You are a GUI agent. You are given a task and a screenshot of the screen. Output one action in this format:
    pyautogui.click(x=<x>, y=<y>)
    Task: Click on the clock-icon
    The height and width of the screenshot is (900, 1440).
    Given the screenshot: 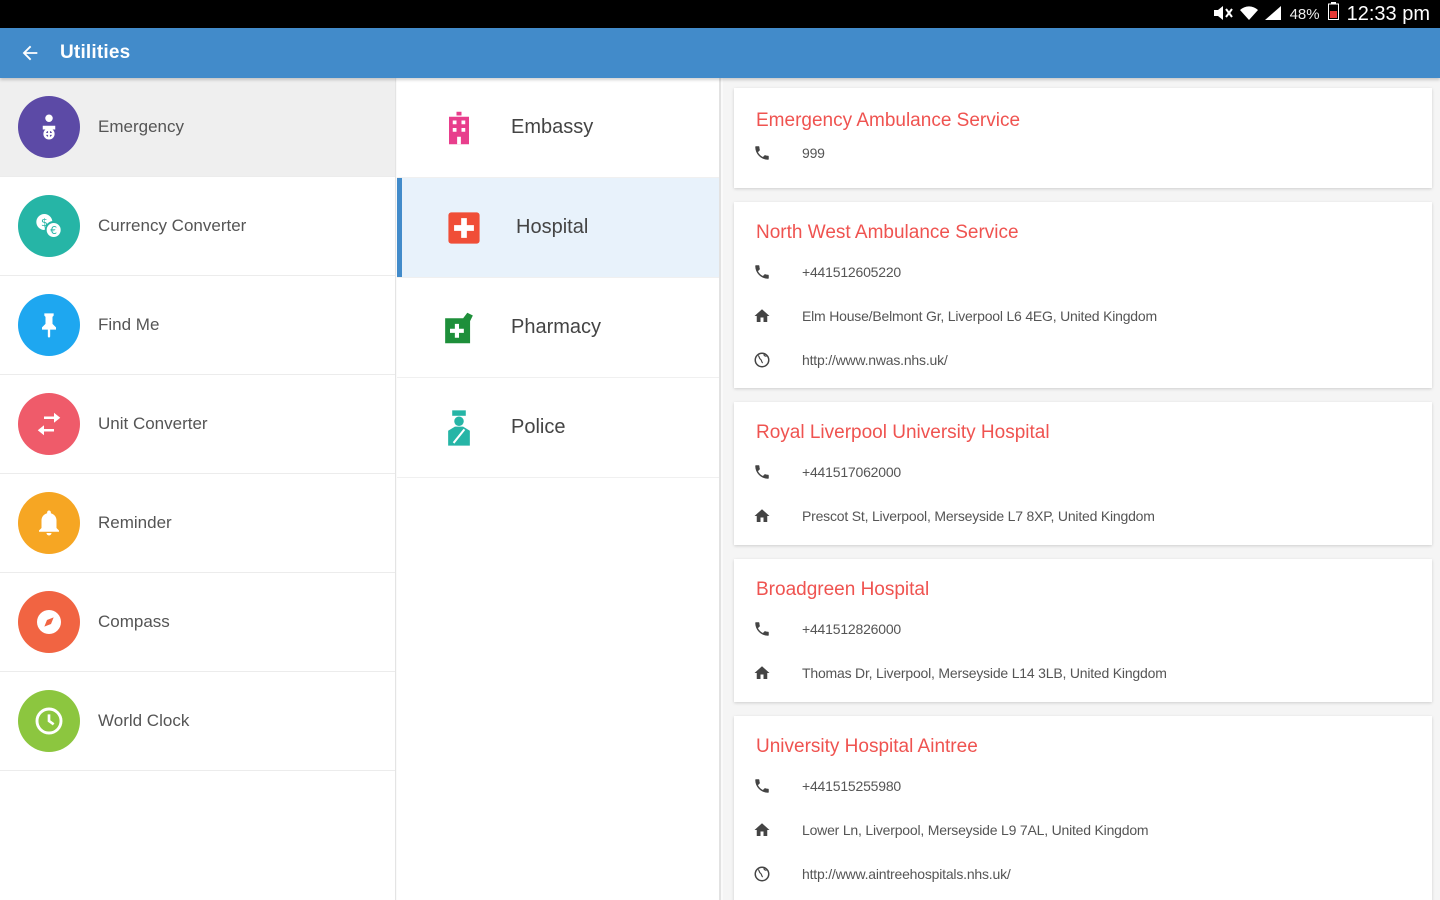 What is the action you would take?
    pyautogui.click(x=49, y=721)
    